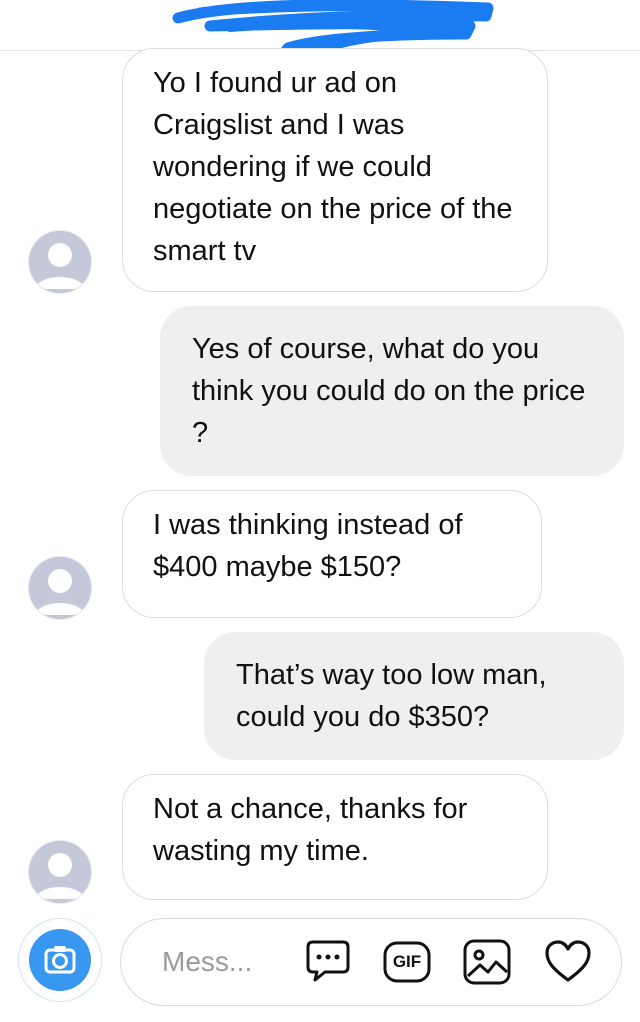 The height and width of the screenshot is (1022, 640). Describe the element at coordinates (328, 960) in the screenshot. I see `chat-bubble-icon` at that location.